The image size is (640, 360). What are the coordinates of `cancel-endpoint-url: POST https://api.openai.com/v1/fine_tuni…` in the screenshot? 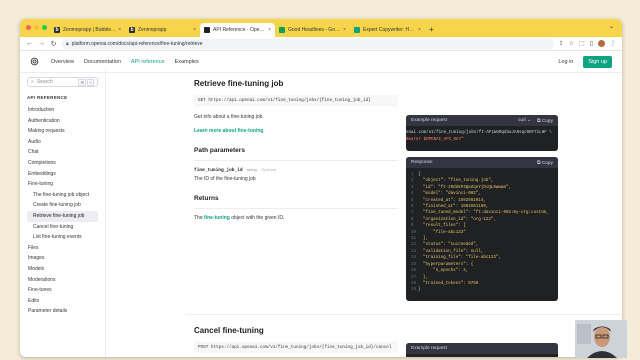 It's located at (296, 347).